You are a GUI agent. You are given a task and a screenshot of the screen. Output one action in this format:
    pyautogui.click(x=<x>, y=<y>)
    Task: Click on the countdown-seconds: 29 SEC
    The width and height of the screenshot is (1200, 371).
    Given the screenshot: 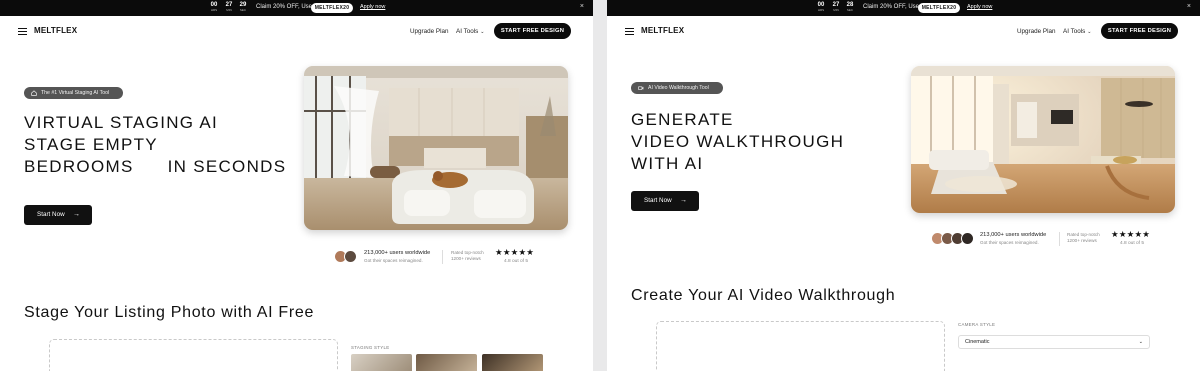 What is the action you would take?
    pyautogui.click(x=243, y=7)
    